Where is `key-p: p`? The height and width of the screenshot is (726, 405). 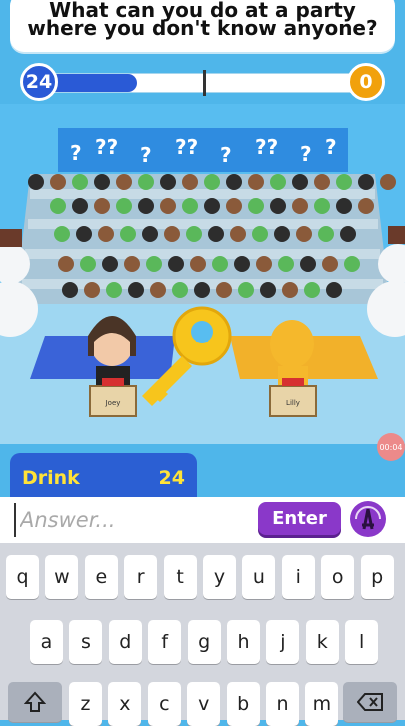 key-p: p is located at coordinates (377, 577).